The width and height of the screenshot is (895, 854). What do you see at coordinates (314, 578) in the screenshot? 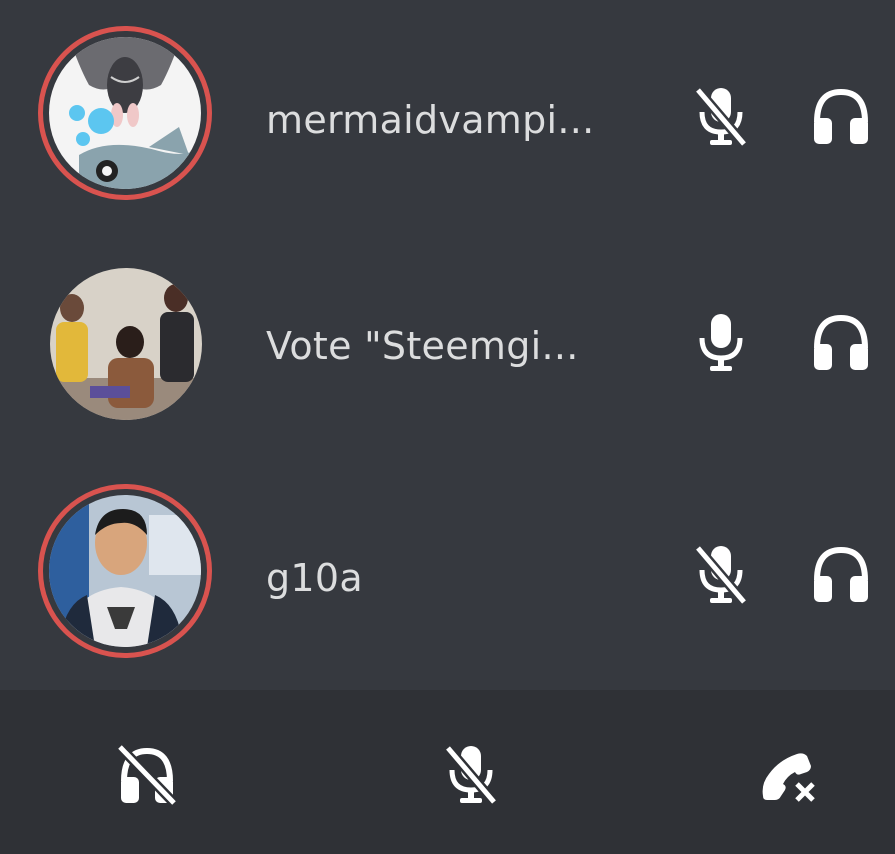
I see `participant-name: g10a` at bounding box center [314, 578].